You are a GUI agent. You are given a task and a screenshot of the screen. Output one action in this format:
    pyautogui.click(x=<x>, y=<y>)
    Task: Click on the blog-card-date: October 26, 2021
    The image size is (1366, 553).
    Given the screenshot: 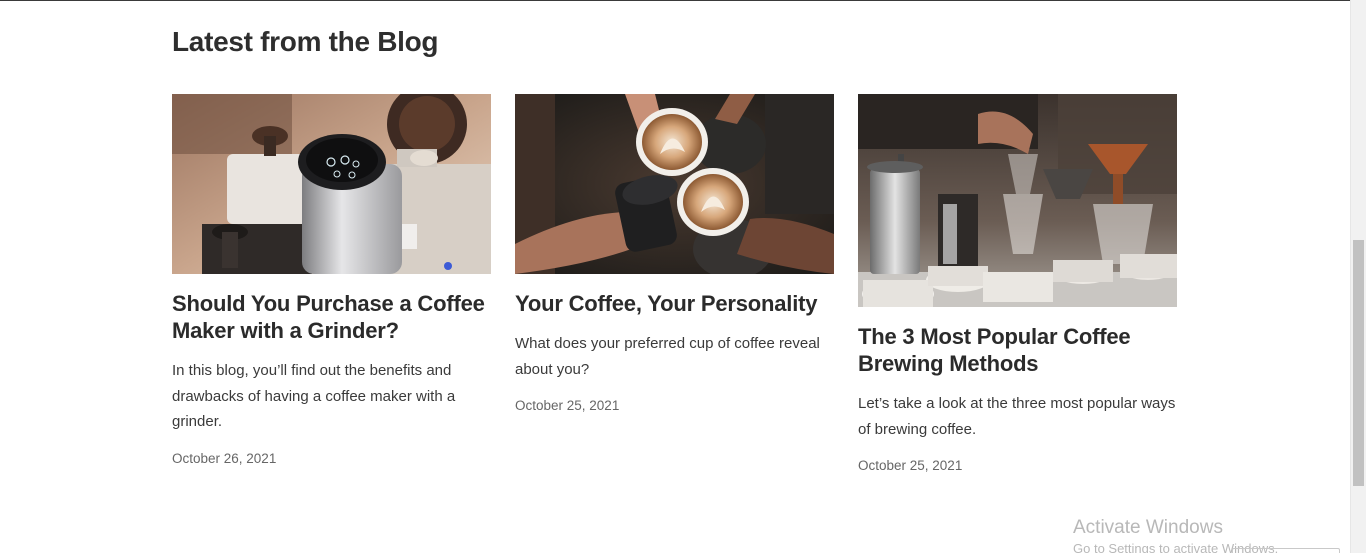 What is the action you would take?
    pyautogui.click(x=224, y=458)
    